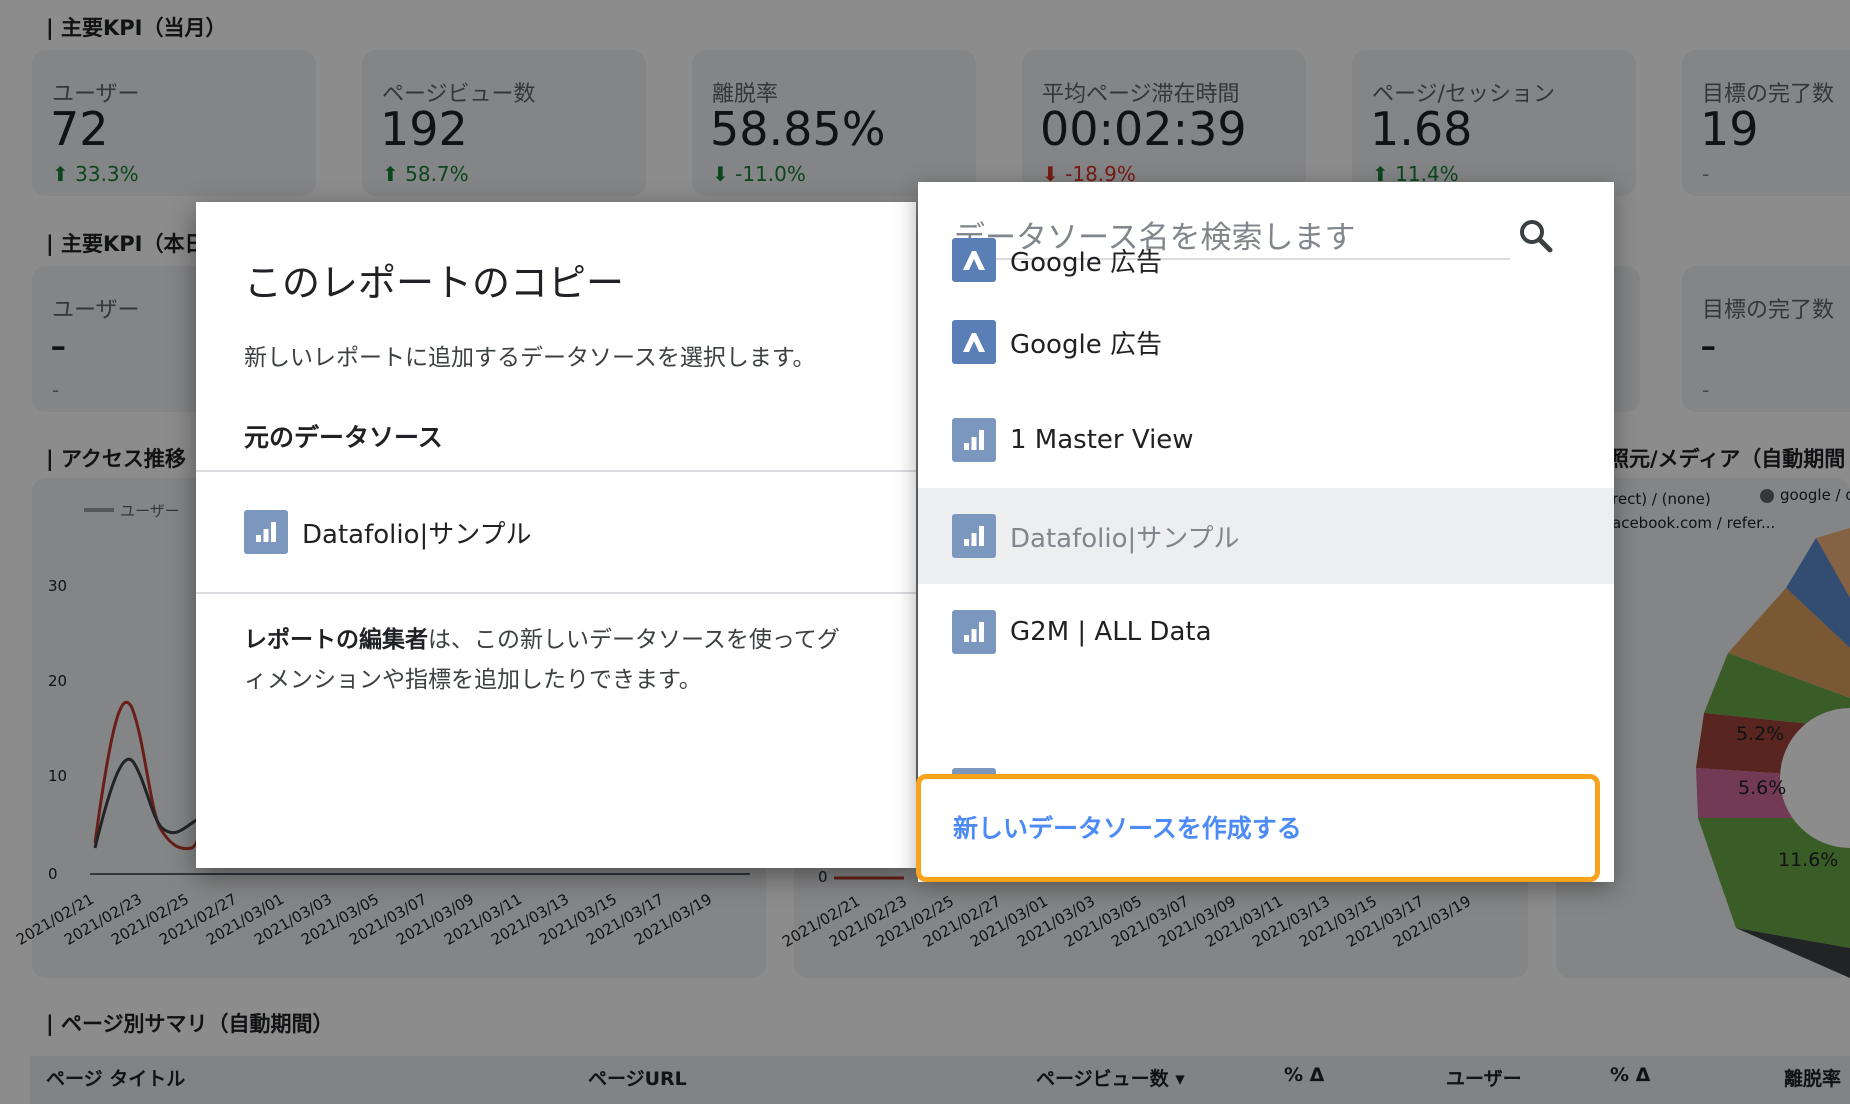 The width and height of the screenshot is (1850, 1104). I want to click on dialog-description: 新しいレポートに追加するデータソースを選択します。, so click(530, 358).